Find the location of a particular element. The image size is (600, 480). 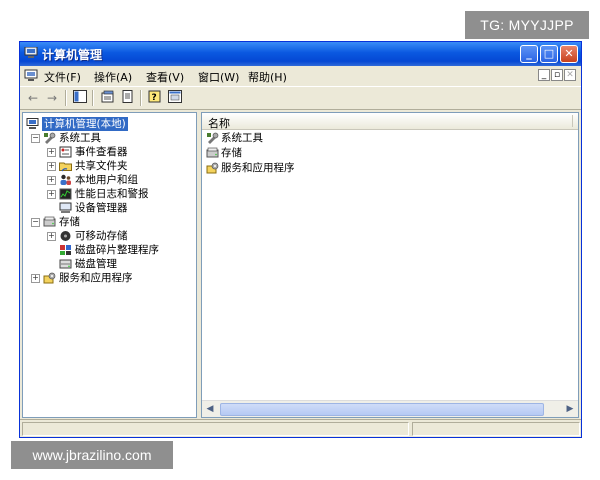

menu-bar: 文件(F) 操作(A) 查看(V) 窗口(W) 帮助(H) _ ▫ ✕ is located at coordinates (300, 76).